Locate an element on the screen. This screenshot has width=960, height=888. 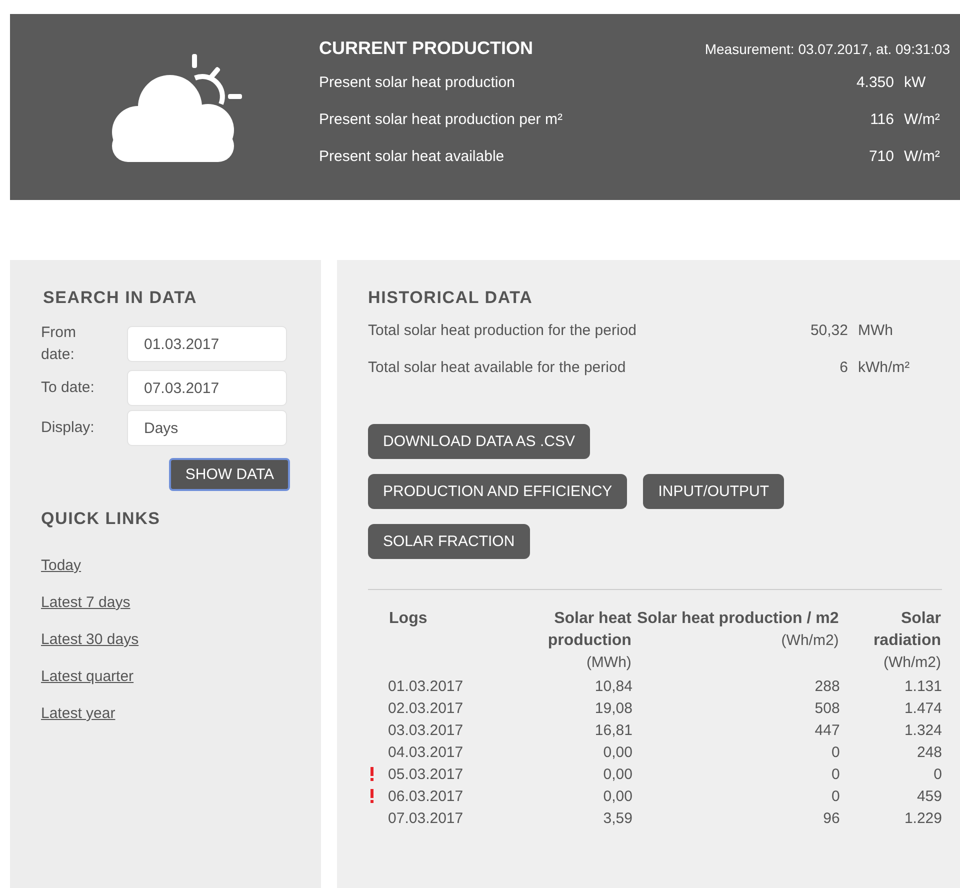
total-label: Total solar heat available for the period is located at coordinates (497, 368).